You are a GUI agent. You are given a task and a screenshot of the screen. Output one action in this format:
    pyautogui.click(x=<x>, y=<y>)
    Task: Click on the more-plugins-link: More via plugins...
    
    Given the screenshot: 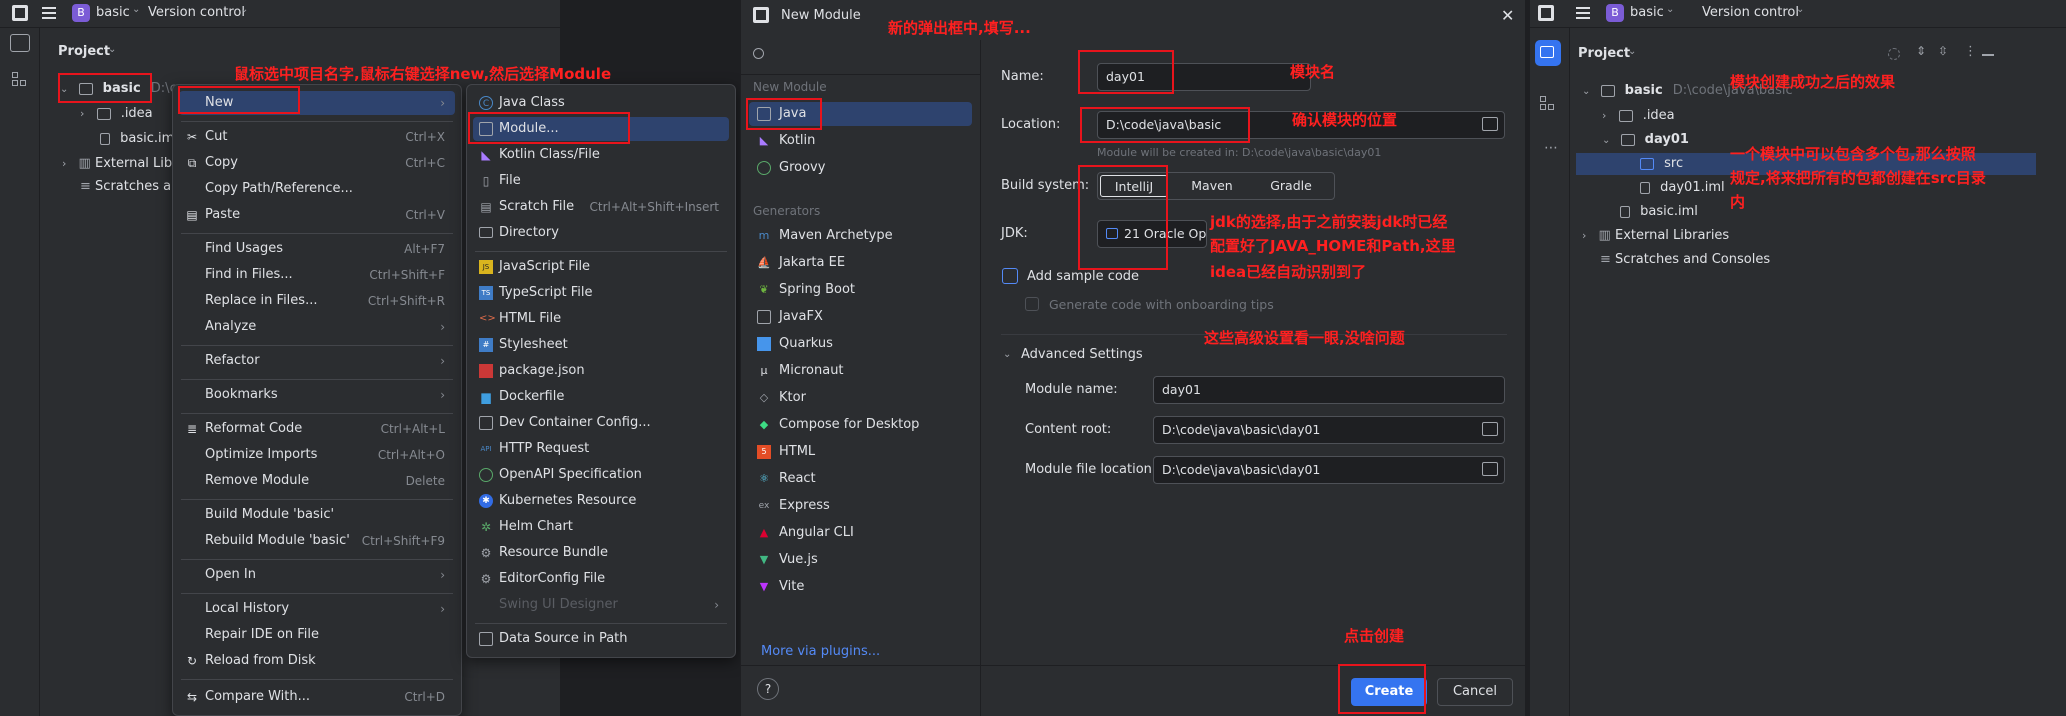 What is the action you would take?
    pyautogui.click(x=820, y=651)
    